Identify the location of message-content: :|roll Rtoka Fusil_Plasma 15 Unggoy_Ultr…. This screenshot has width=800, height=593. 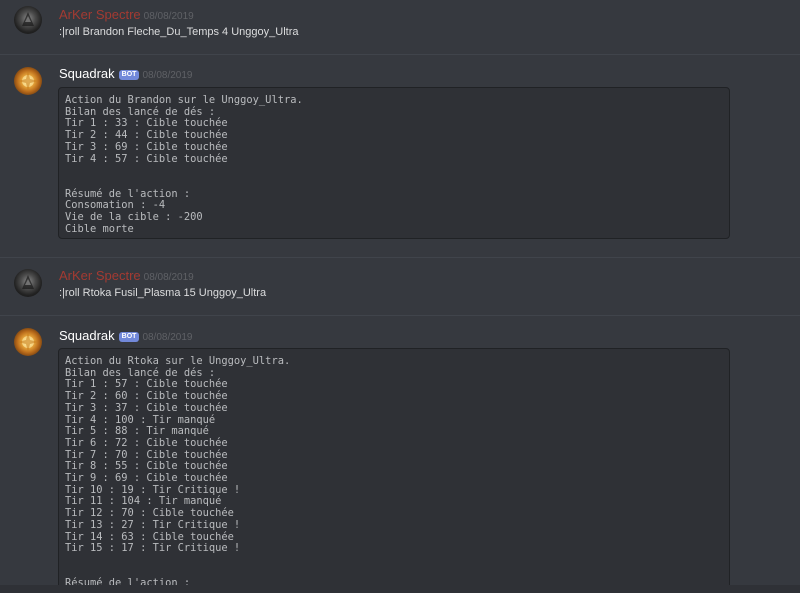
(163, 293).